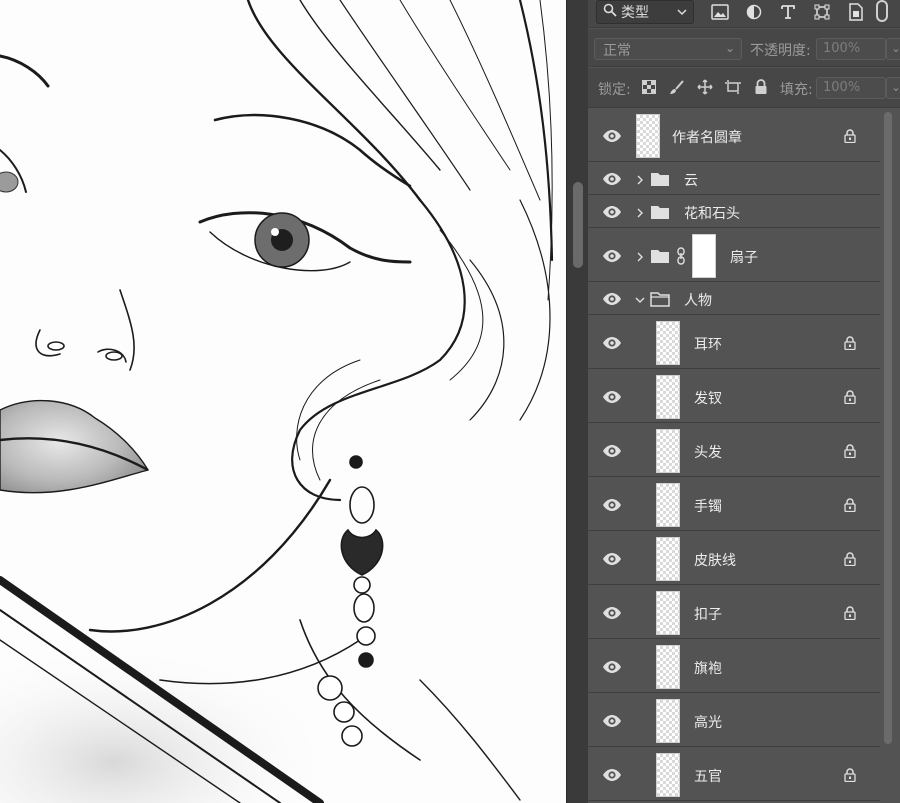 The height and width of the screenshot is (803, 900). I want to click on filter-type-icons, so click(788, 12).